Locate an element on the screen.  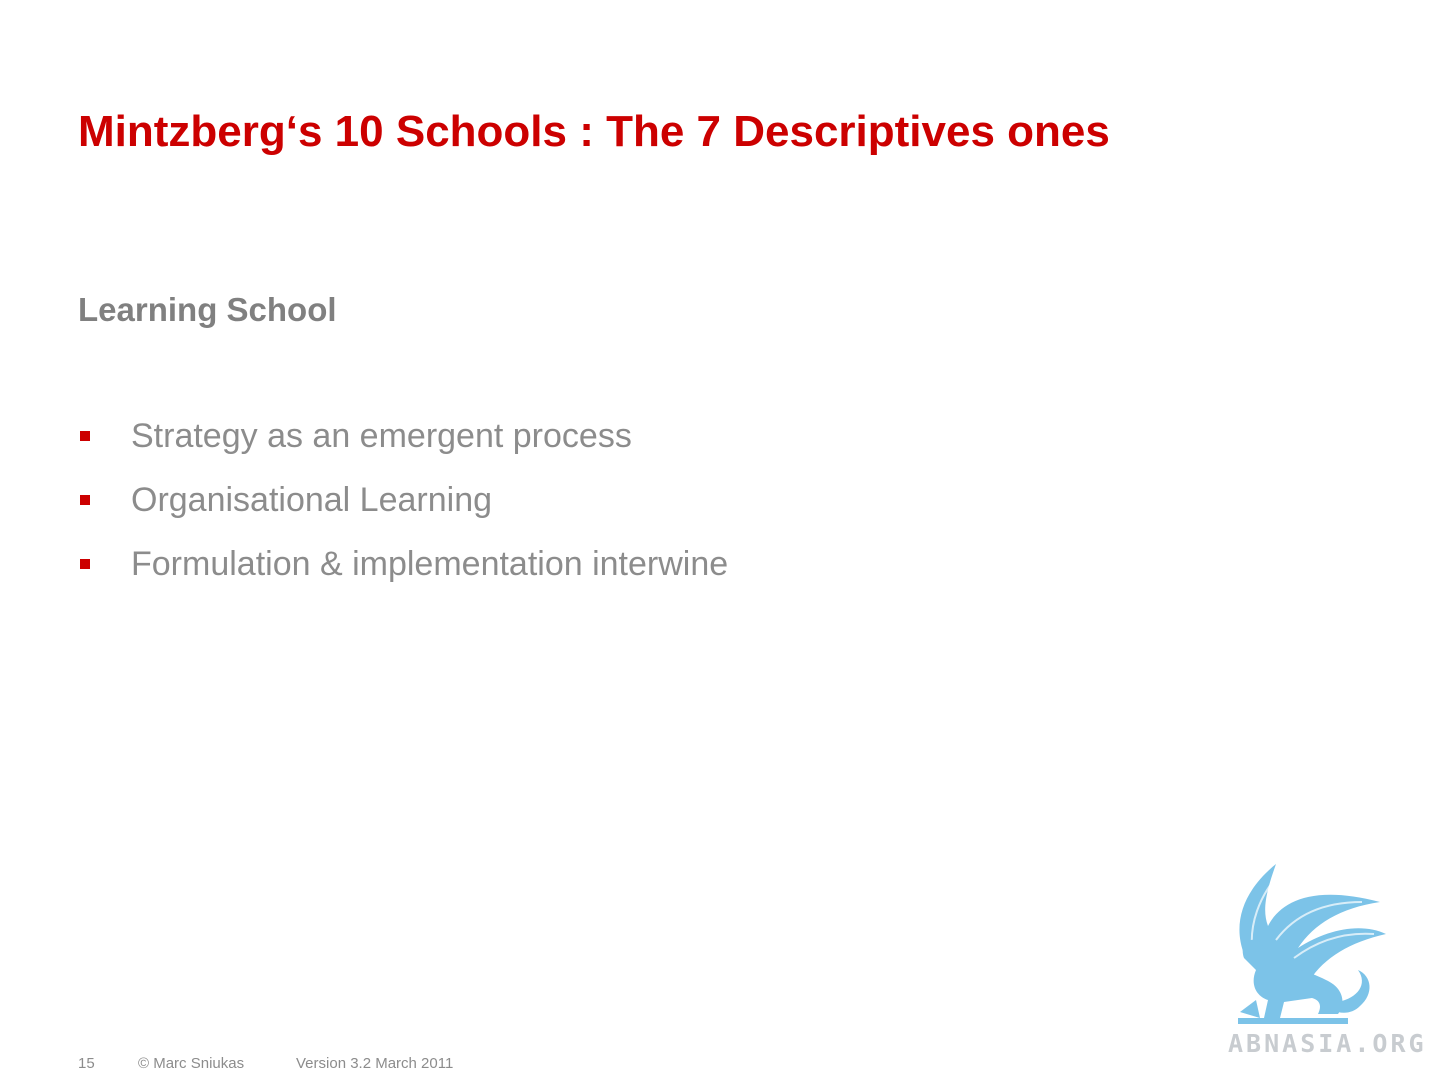
bullet-text: Strategy as an emergent process is located at coordinates (381, 436).